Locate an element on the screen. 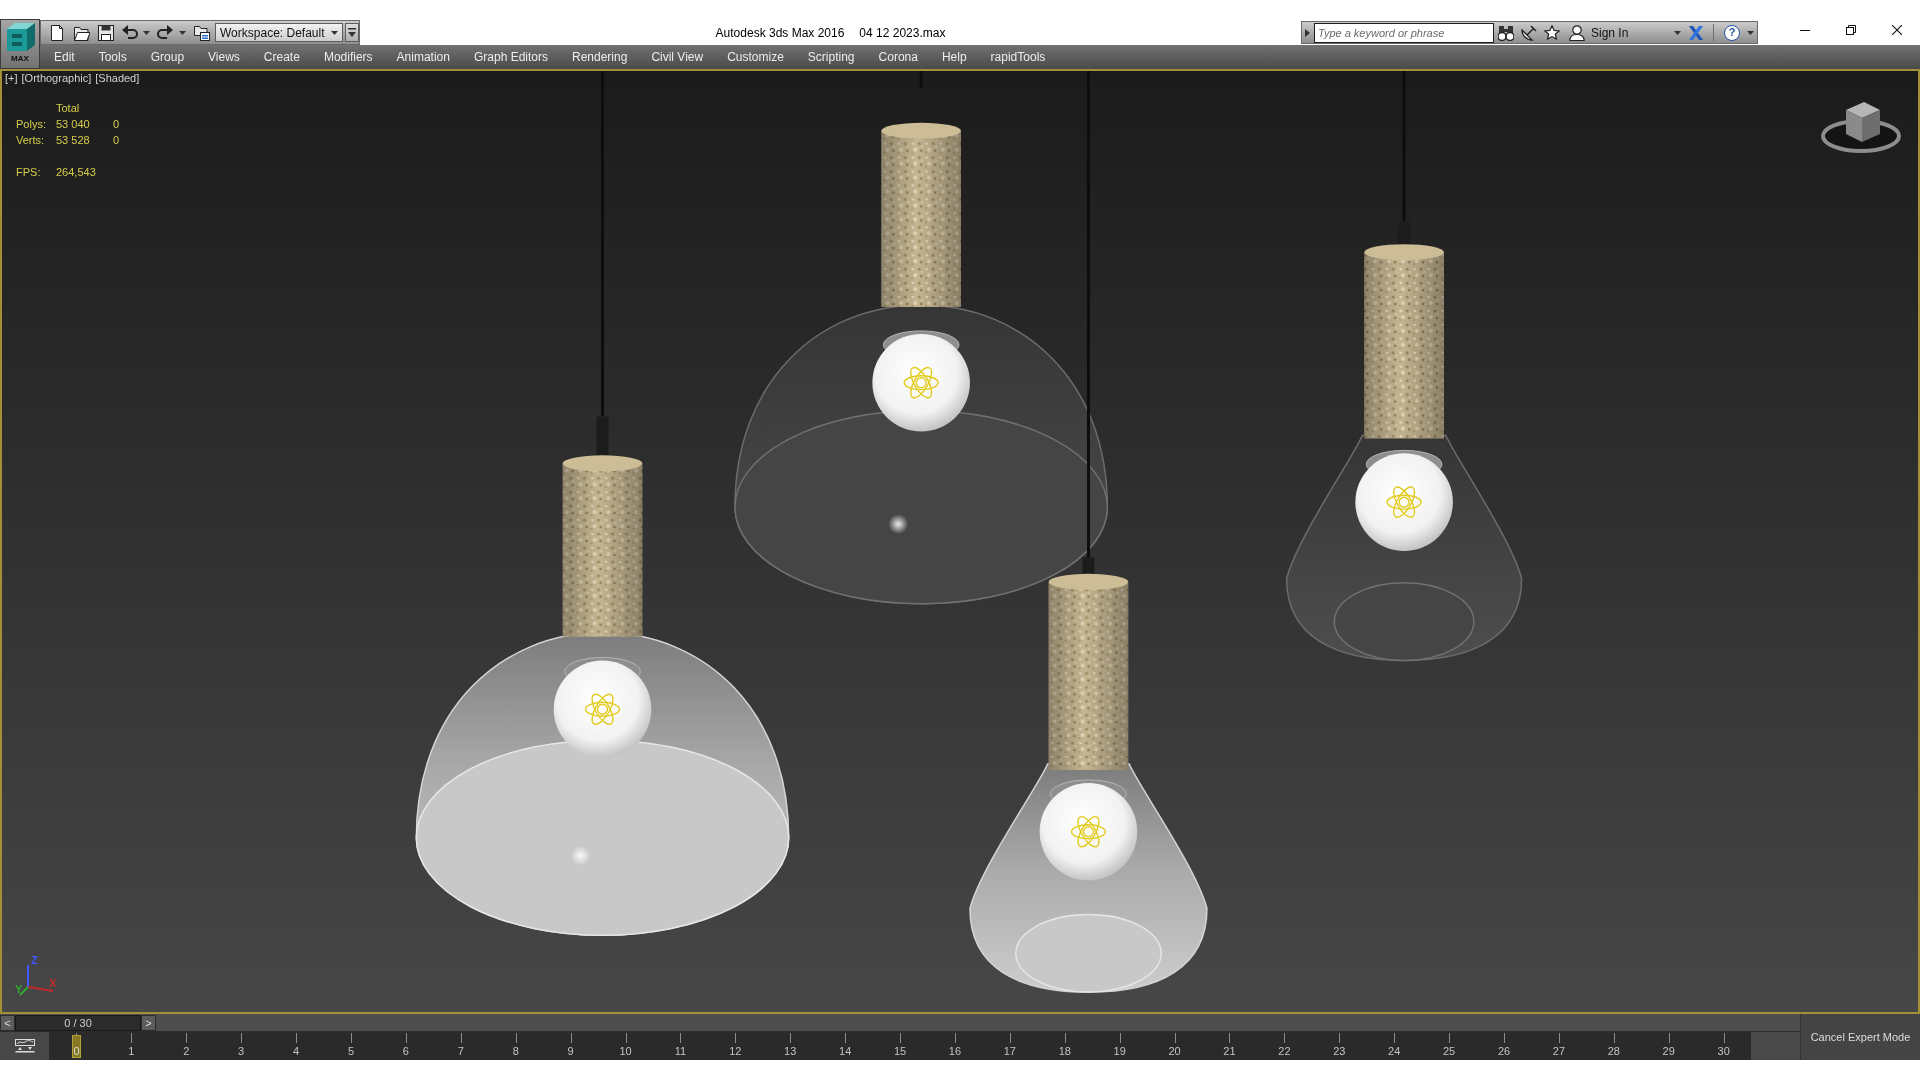 Image resolution: width=1920 pixels, height=1080 pixels. frame-number: 15 is located at coordinates (900, 1051).